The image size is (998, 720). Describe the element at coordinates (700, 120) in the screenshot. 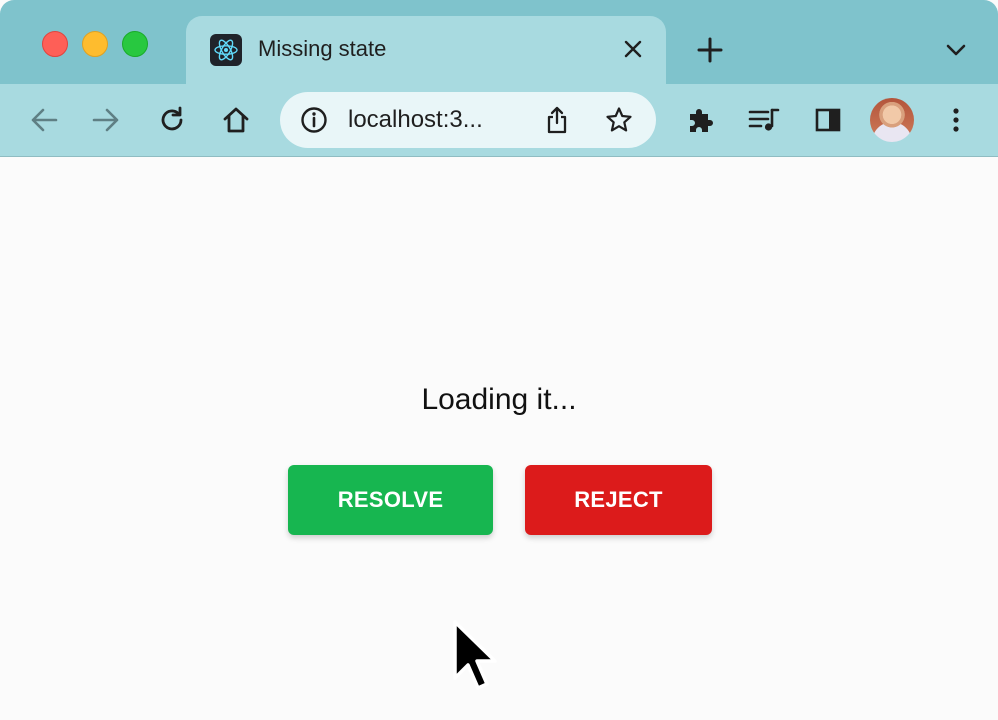

I see `extensions-puzzle-icon` at that location.